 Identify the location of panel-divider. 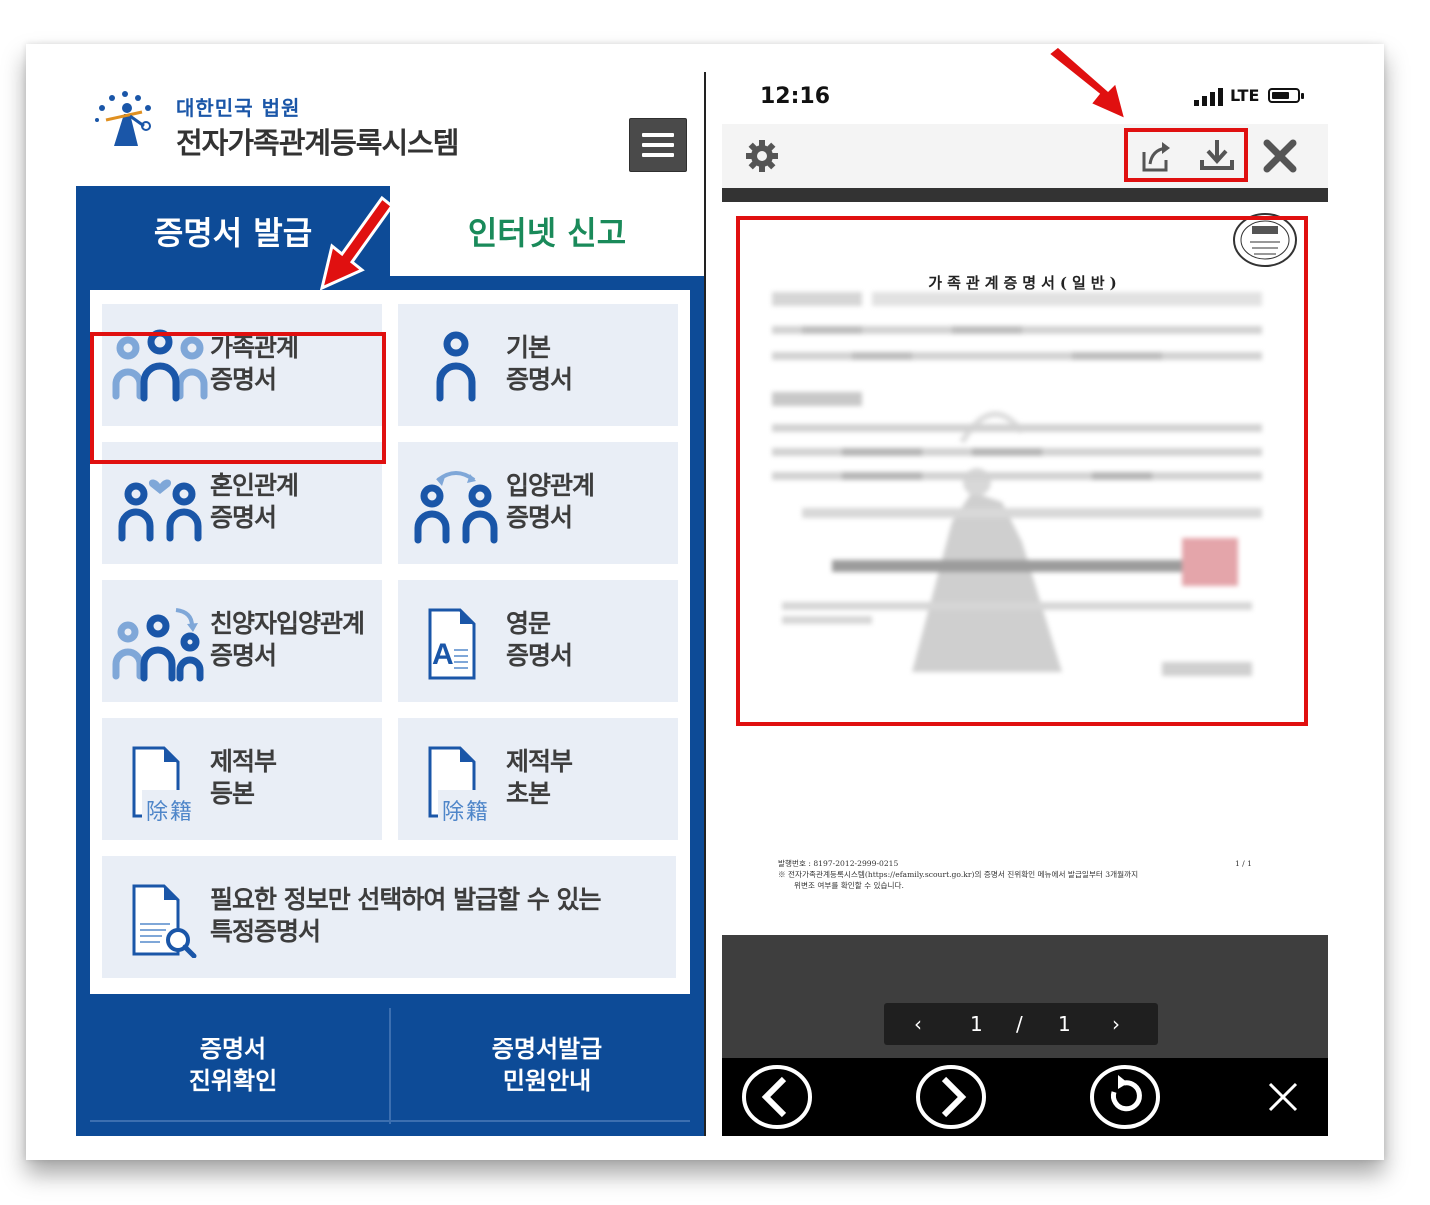
(705, 604).